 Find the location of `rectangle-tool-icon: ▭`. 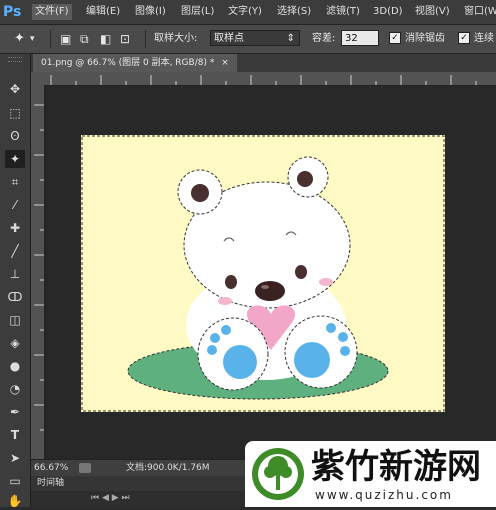

rectangle-tool-icon: ▭ is located at coordinates (15, 481).